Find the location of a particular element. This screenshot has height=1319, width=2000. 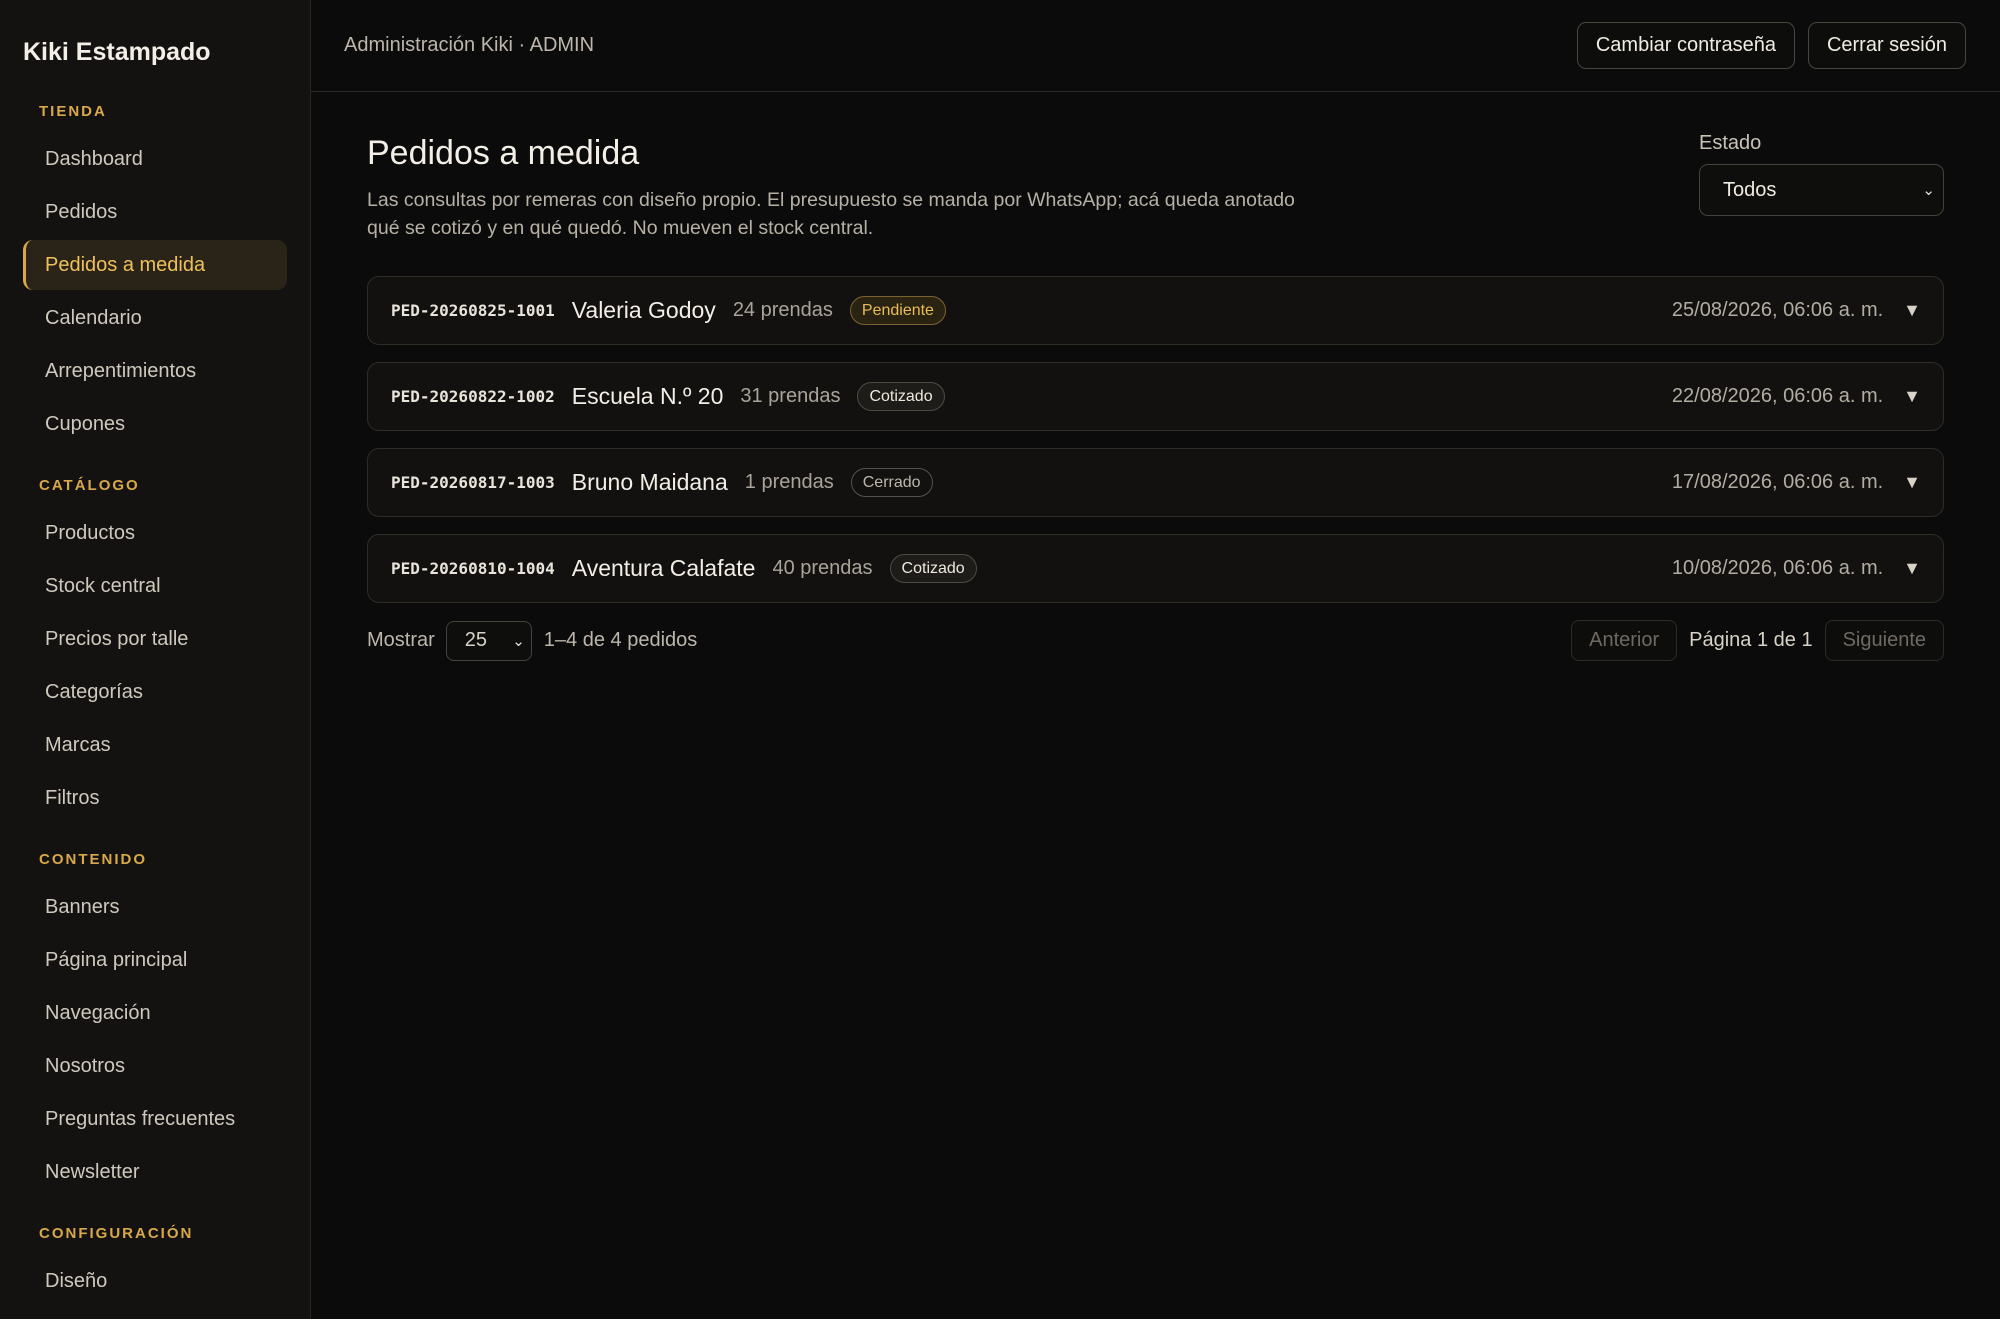

order-quantity: 24 prendas is located at coordinates (782, 310).